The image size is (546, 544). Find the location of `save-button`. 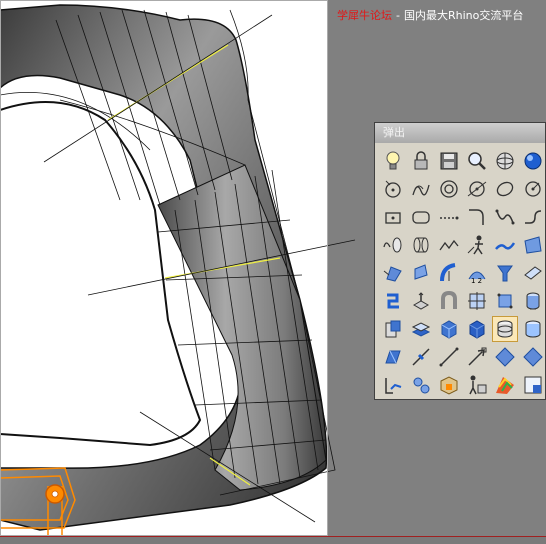

save-button is located at coordinates (449, 161).